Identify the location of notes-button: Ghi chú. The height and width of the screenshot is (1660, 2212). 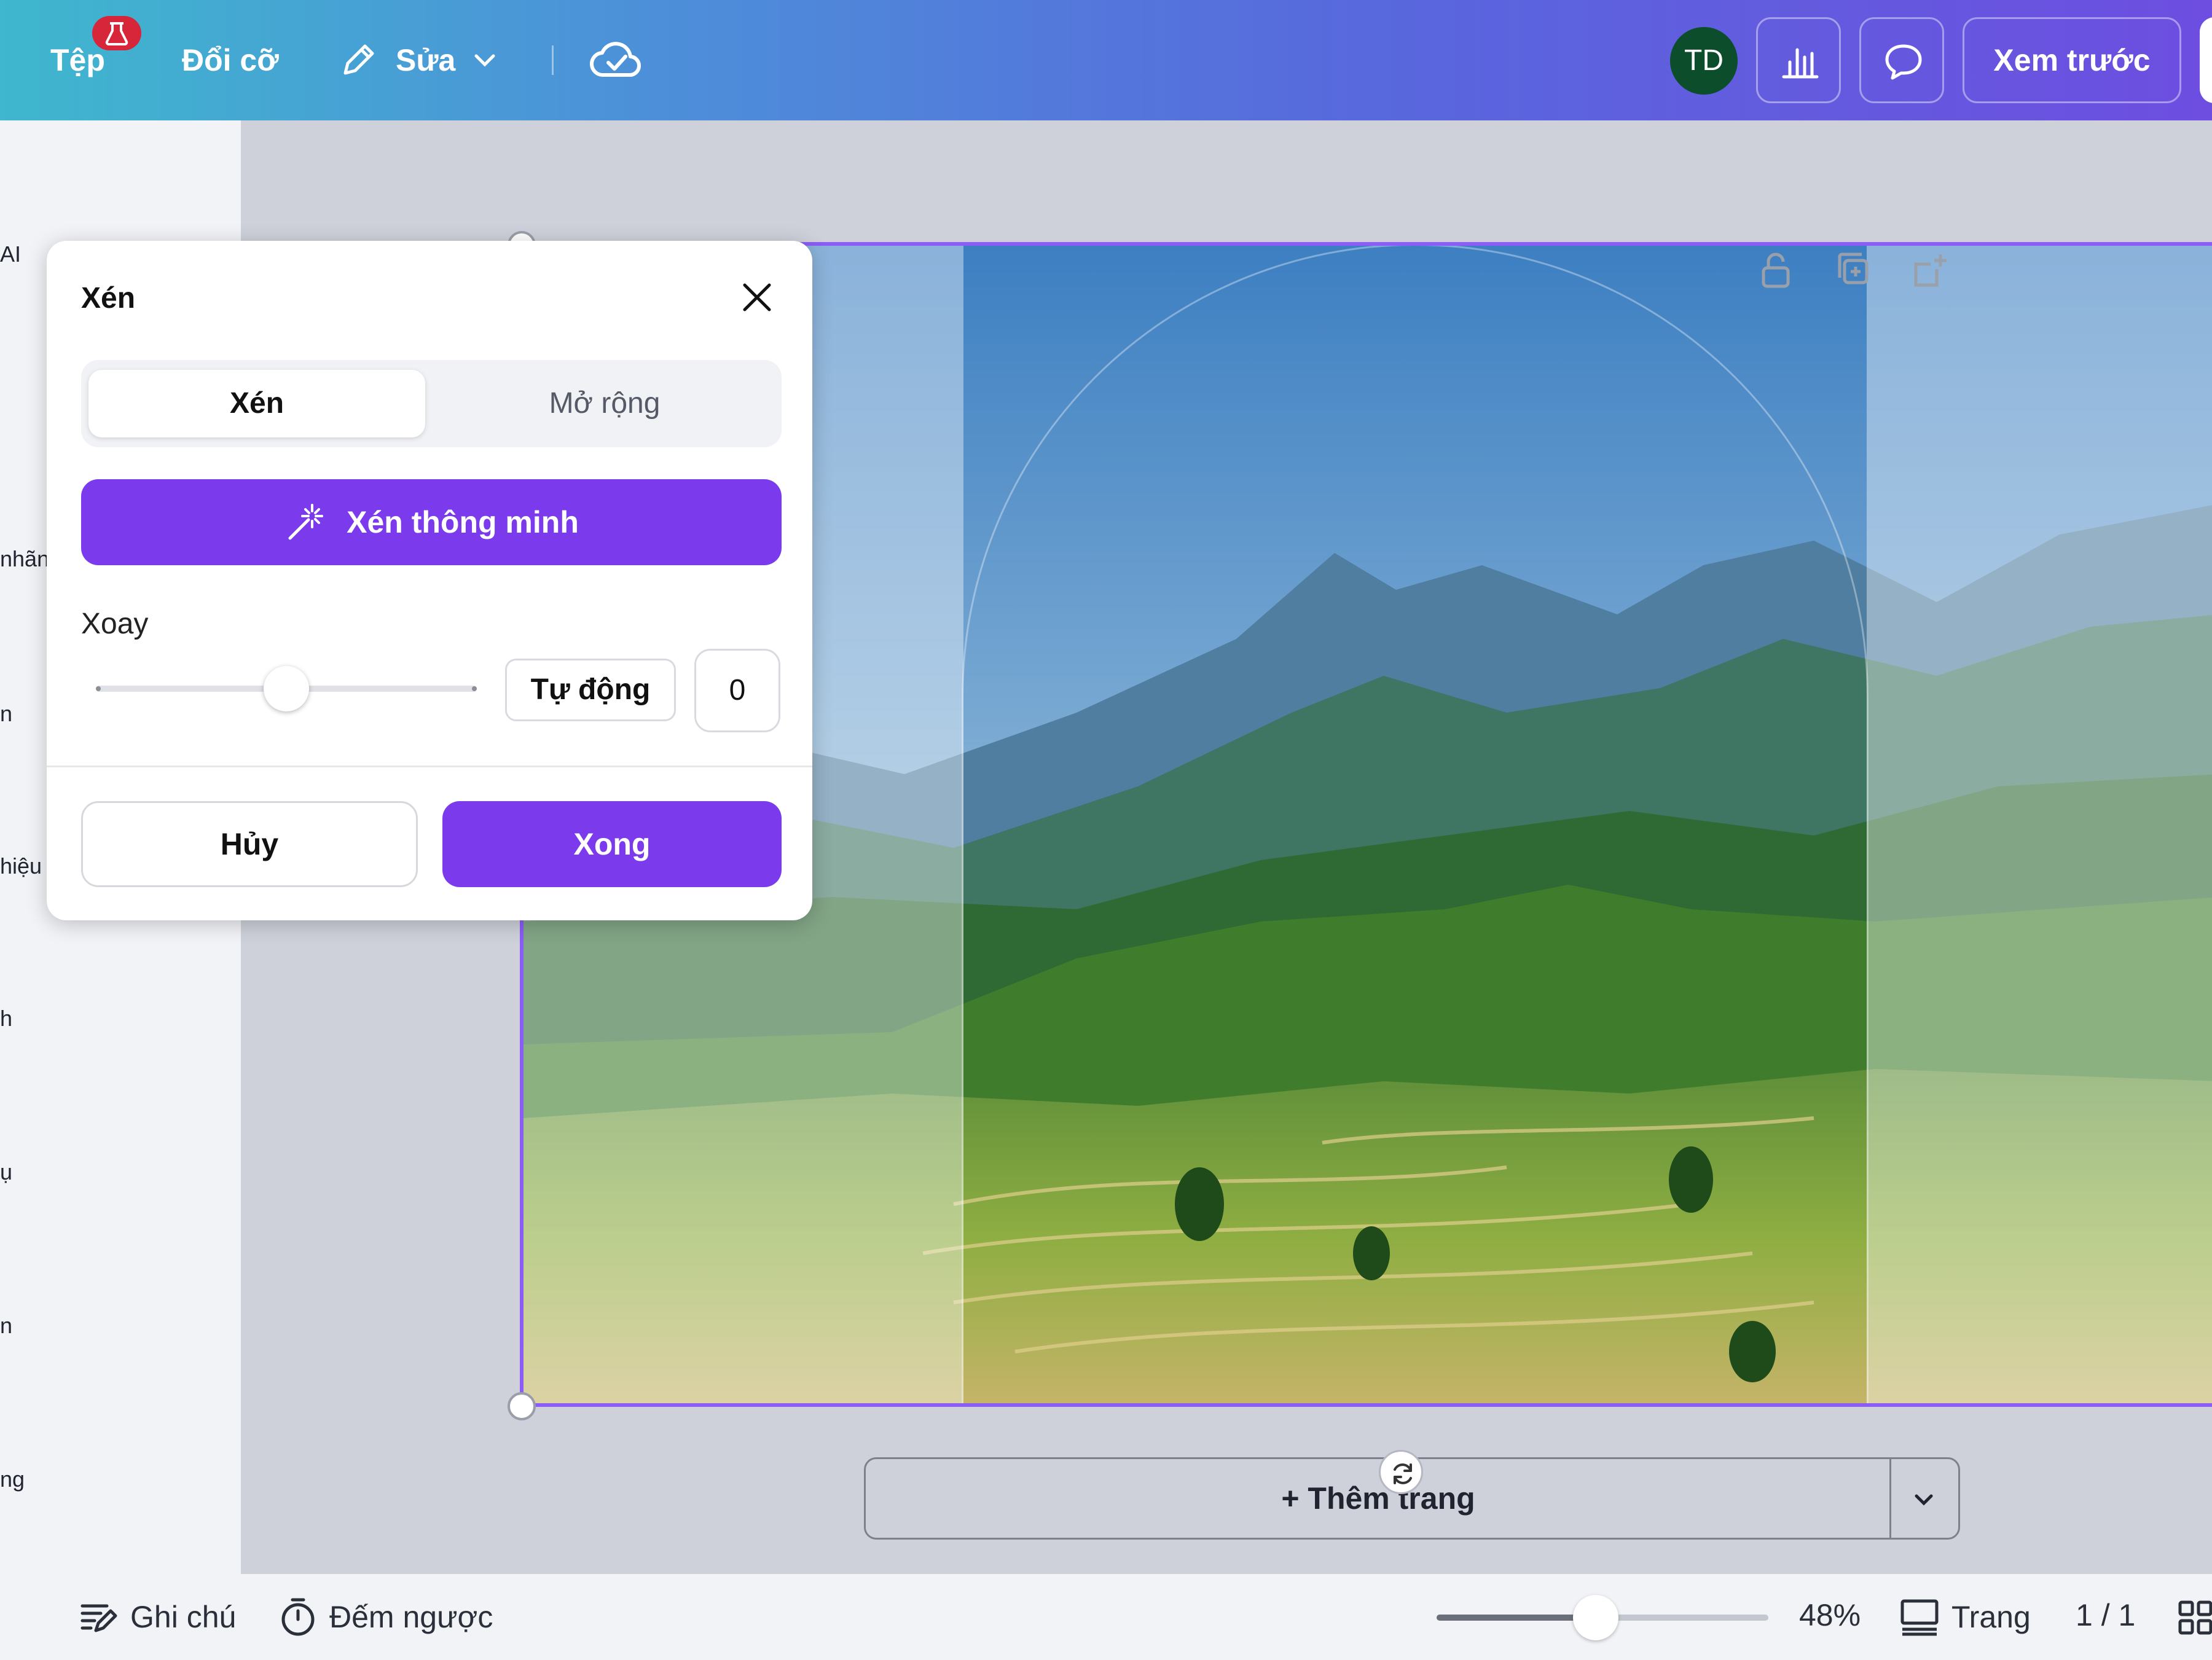
(156, 1617).